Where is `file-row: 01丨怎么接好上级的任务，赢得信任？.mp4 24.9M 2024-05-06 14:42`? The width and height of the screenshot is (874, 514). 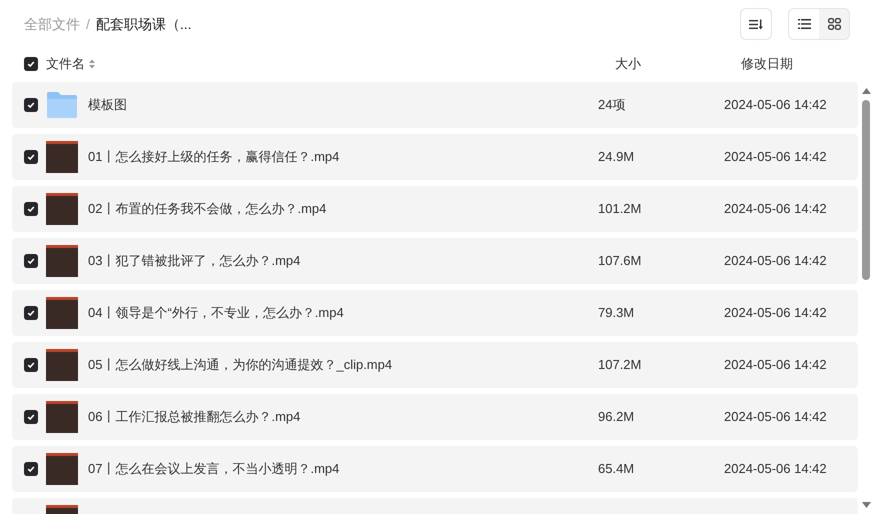 file-row: 01丨怎么接好上级的任务，赢得信任？.mp4 24.9M 2024-05-06 14:42 is located at coordinates (435, 157).